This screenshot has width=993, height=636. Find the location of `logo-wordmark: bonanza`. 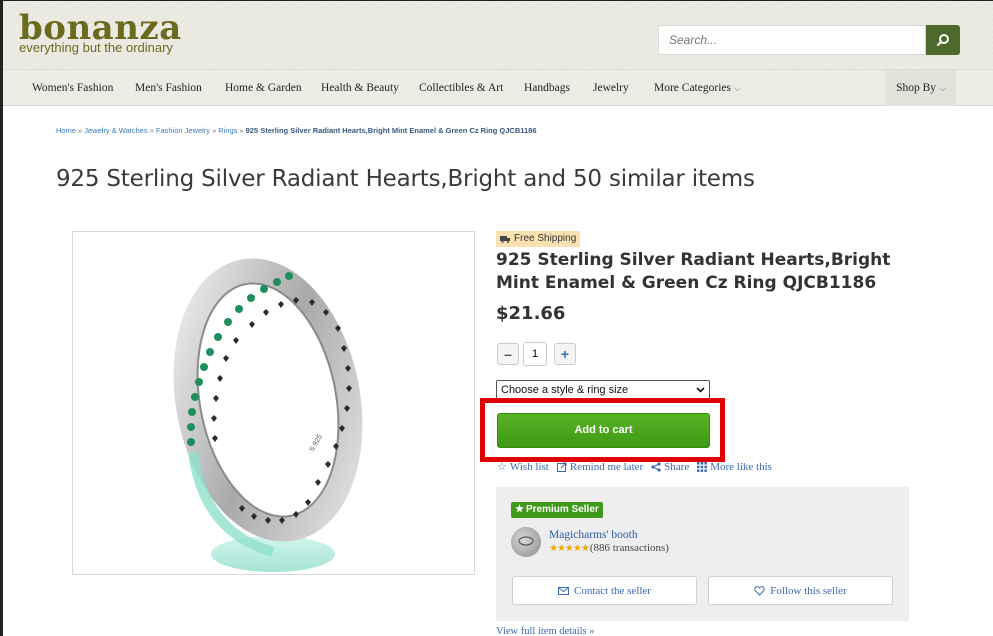

logo-wordmark: bonanza is located at coordinates (100, 28).